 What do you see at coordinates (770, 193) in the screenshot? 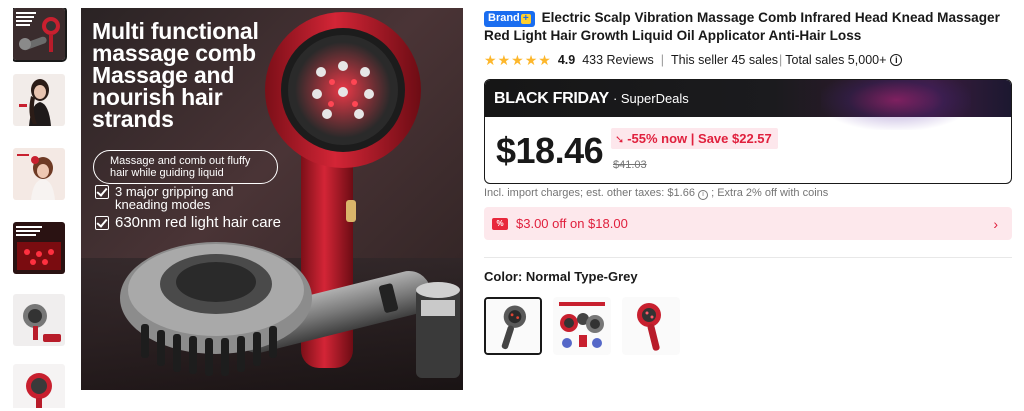
I see `coins-text: ; Extra 2% off with coins` at bounding box center [770, 193].